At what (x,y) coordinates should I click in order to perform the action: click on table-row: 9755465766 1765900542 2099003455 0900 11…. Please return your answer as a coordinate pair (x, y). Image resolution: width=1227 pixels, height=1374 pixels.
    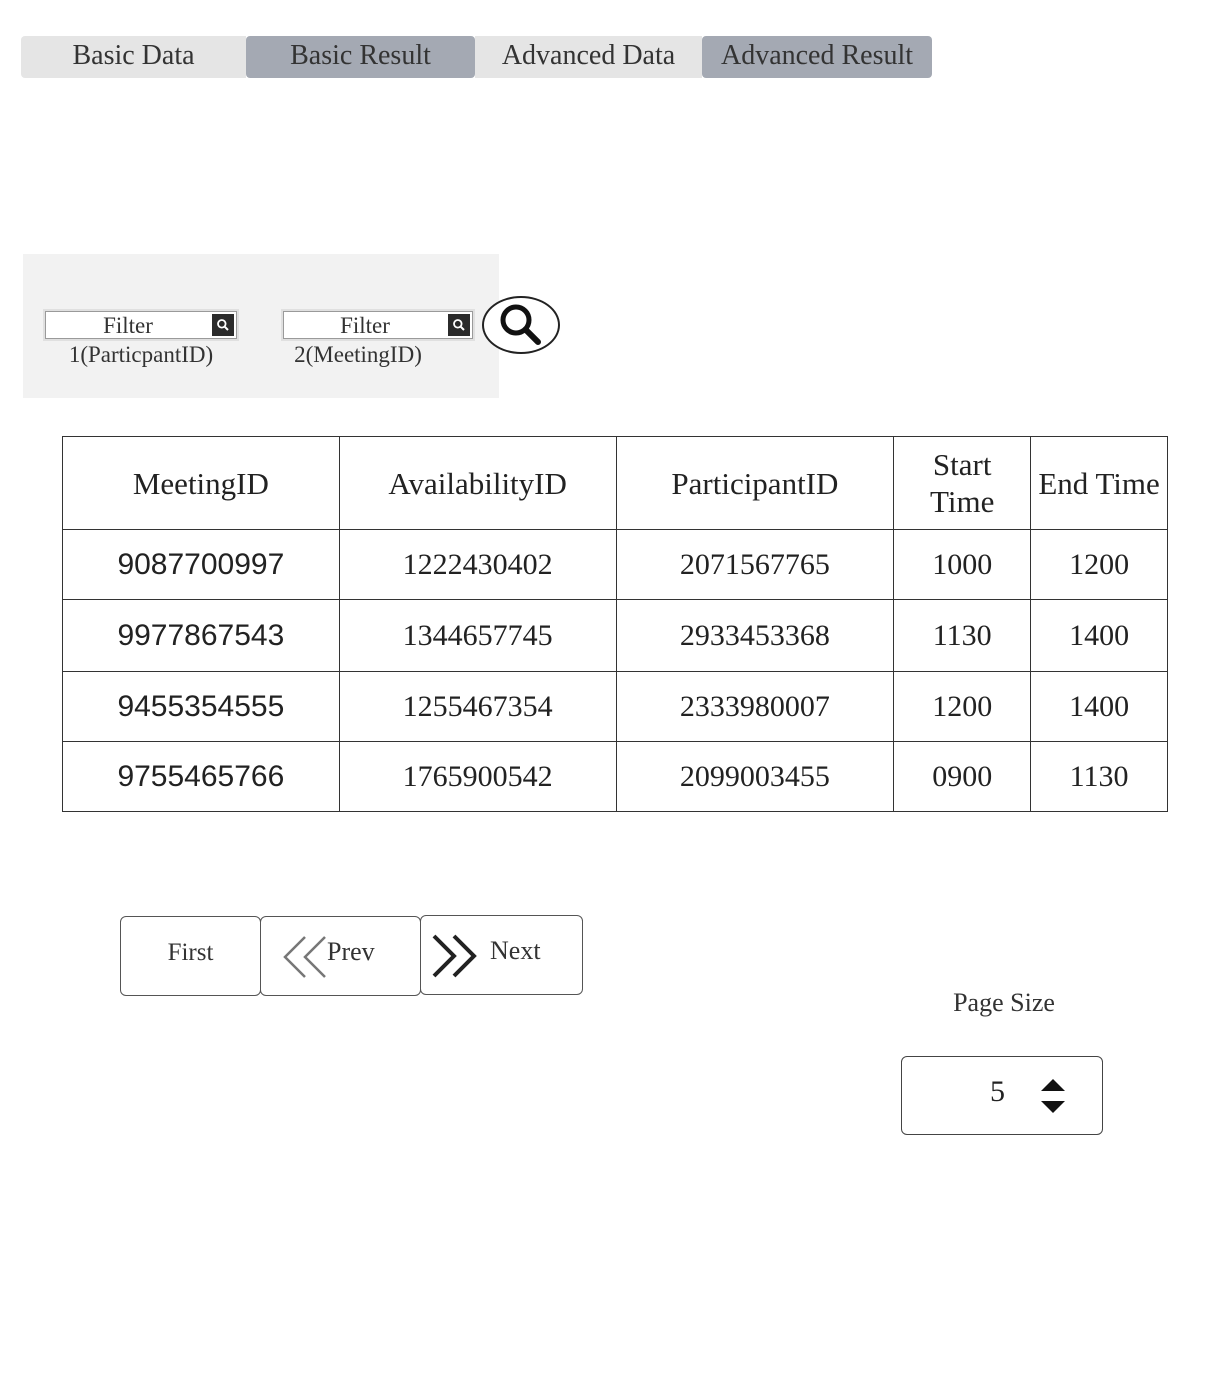
    Looking at the image, I should click on (615, 776).